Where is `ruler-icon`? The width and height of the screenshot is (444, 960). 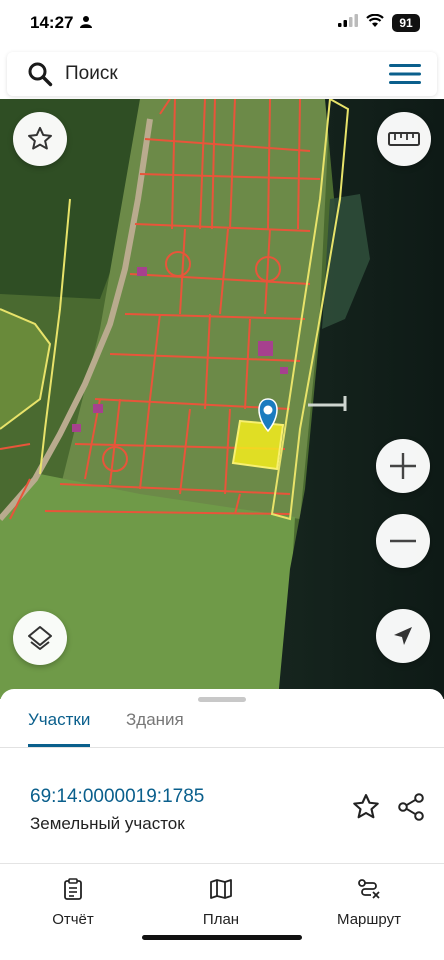 ruler-icon is located at coordinates (404, 139).